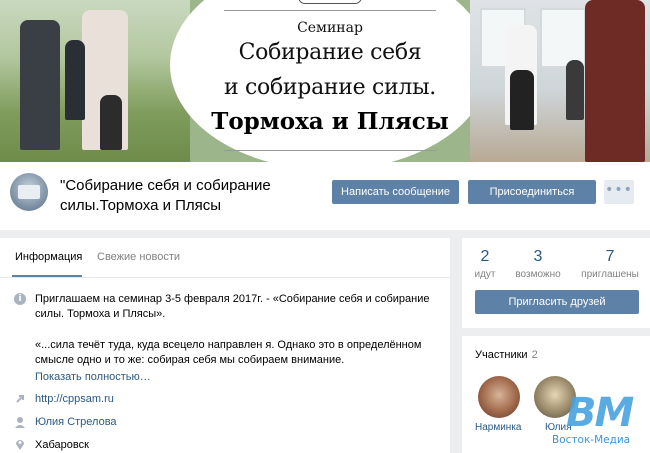 The height and width of the screenshot is (453, 650). What do you see at coordinates (591, 440) in the screenshot?
I see `watermark-text: Восток-Медиа` at bounding box center [591, 440].